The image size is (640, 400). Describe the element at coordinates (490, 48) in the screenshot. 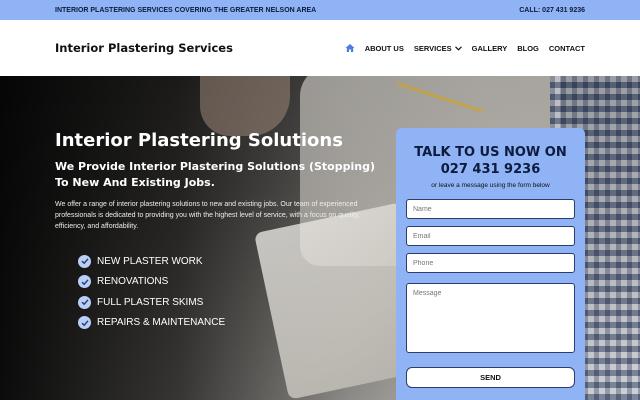

I see `nav-gallery: GALLERY` at that location.